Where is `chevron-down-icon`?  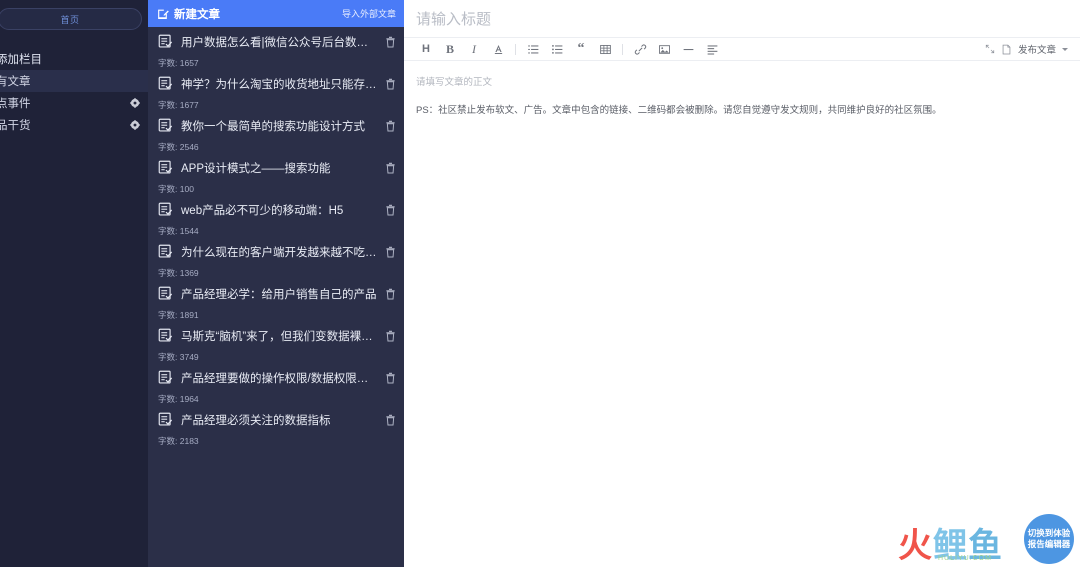 chevron-down-icon is located at coordinates (1065, 49).